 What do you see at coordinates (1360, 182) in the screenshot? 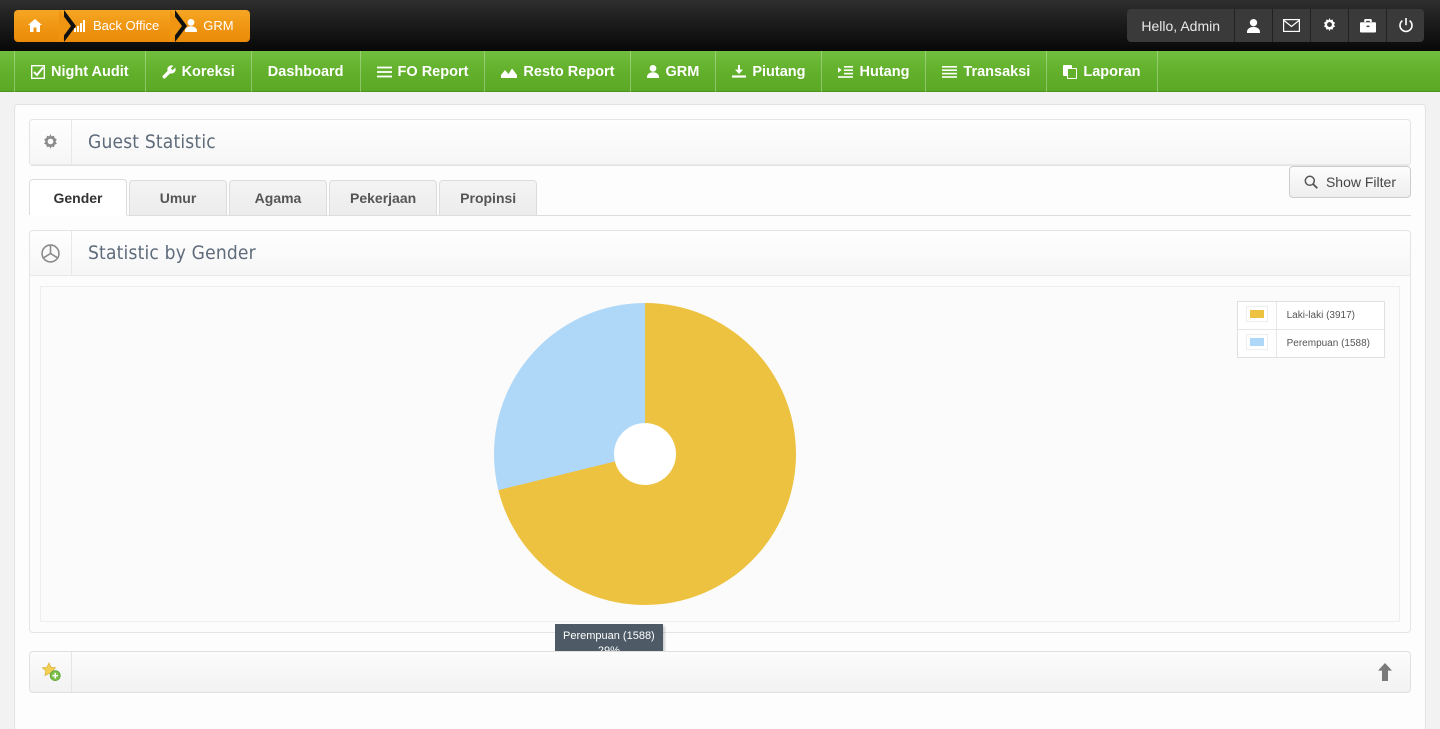
I see `show-filter-label: Show Filter` at bounding box center [1360, 182].